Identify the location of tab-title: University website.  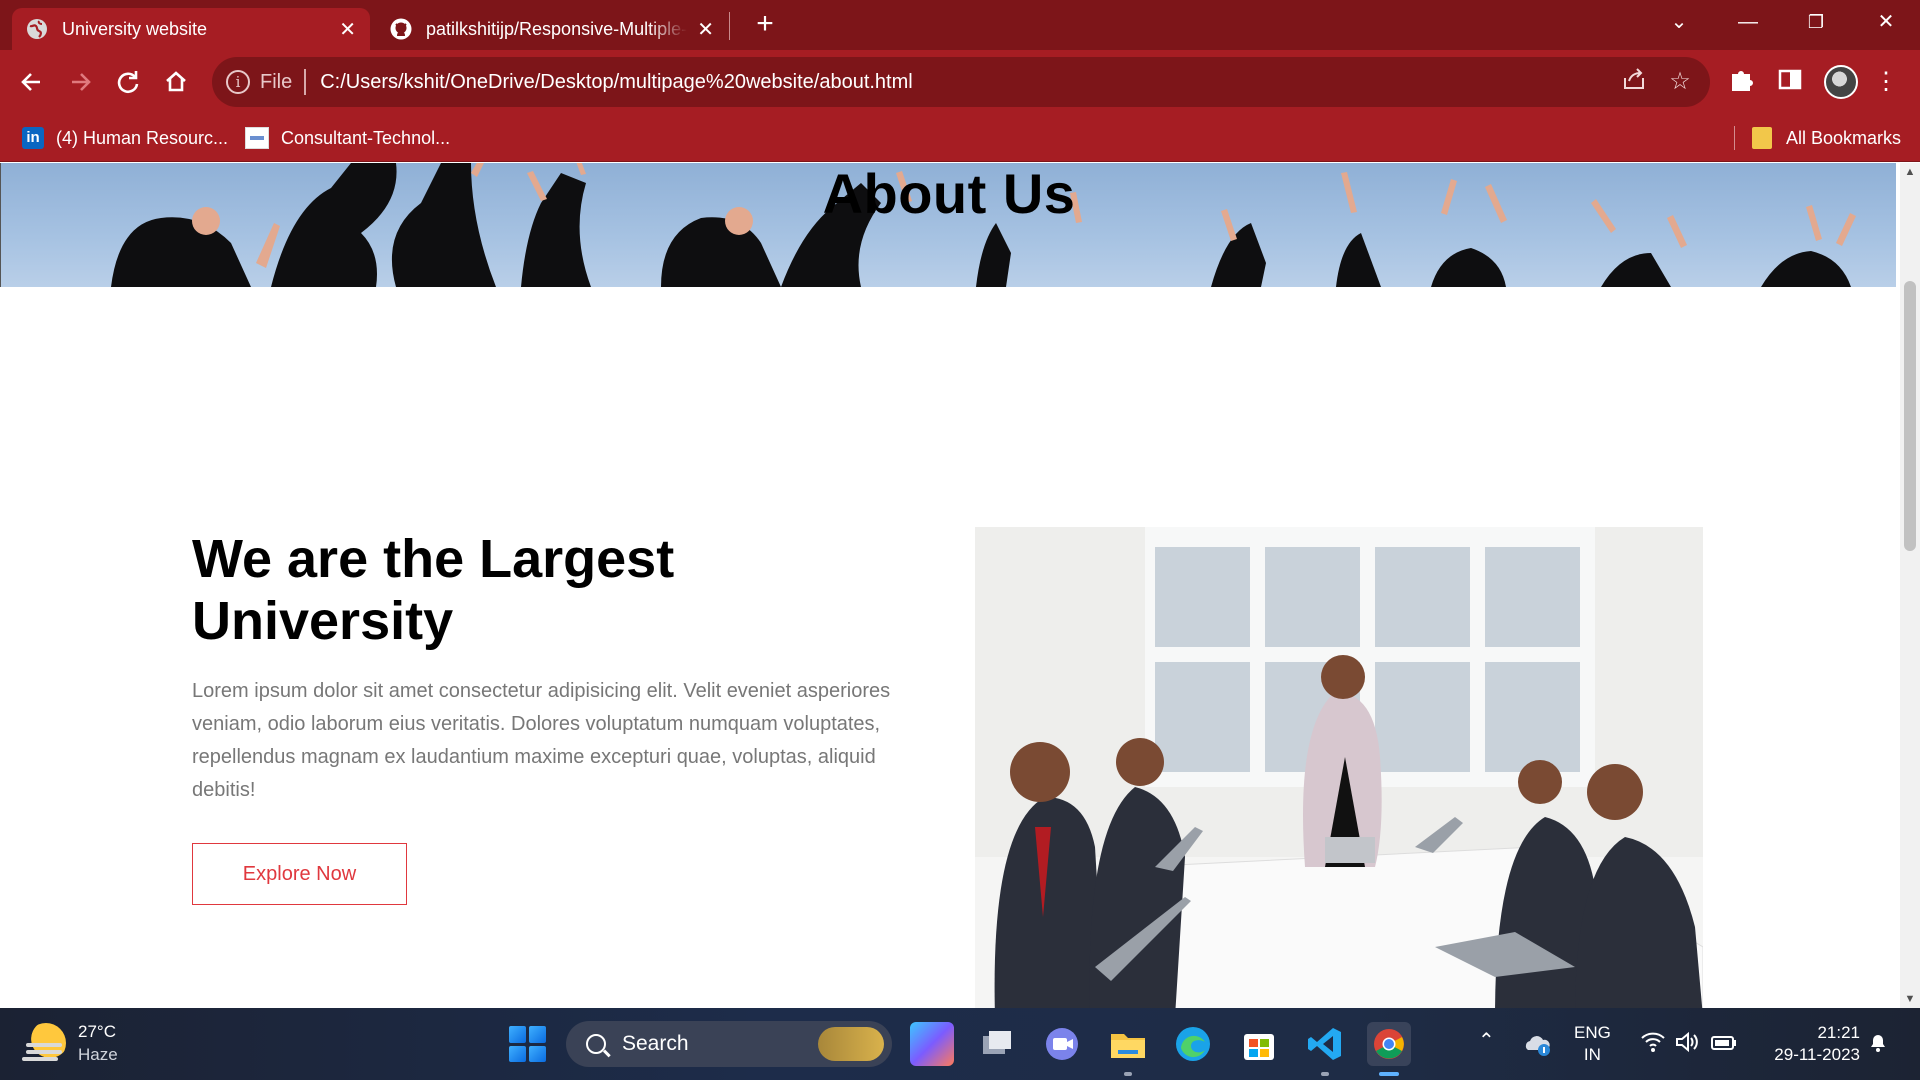
(135, 28).